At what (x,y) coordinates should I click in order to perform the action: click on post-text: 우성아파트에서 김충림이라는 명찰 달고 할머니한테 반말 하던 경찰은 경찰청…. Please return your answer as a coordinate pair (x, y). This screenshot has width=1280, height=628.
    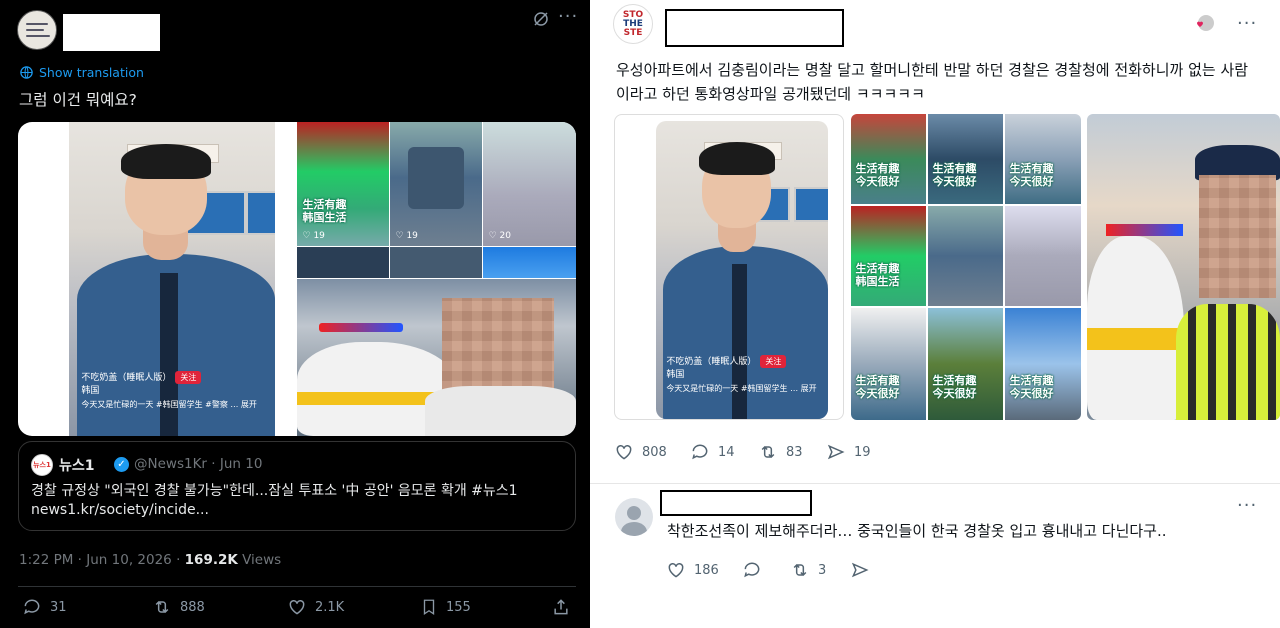
    Looking at the image, I should click on (932, 82).